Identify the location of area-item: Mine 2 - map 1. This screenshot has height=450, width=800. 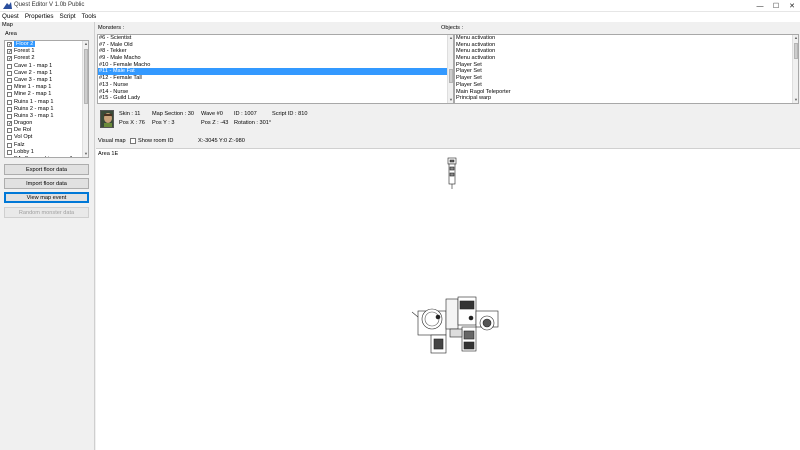
(46, 94).